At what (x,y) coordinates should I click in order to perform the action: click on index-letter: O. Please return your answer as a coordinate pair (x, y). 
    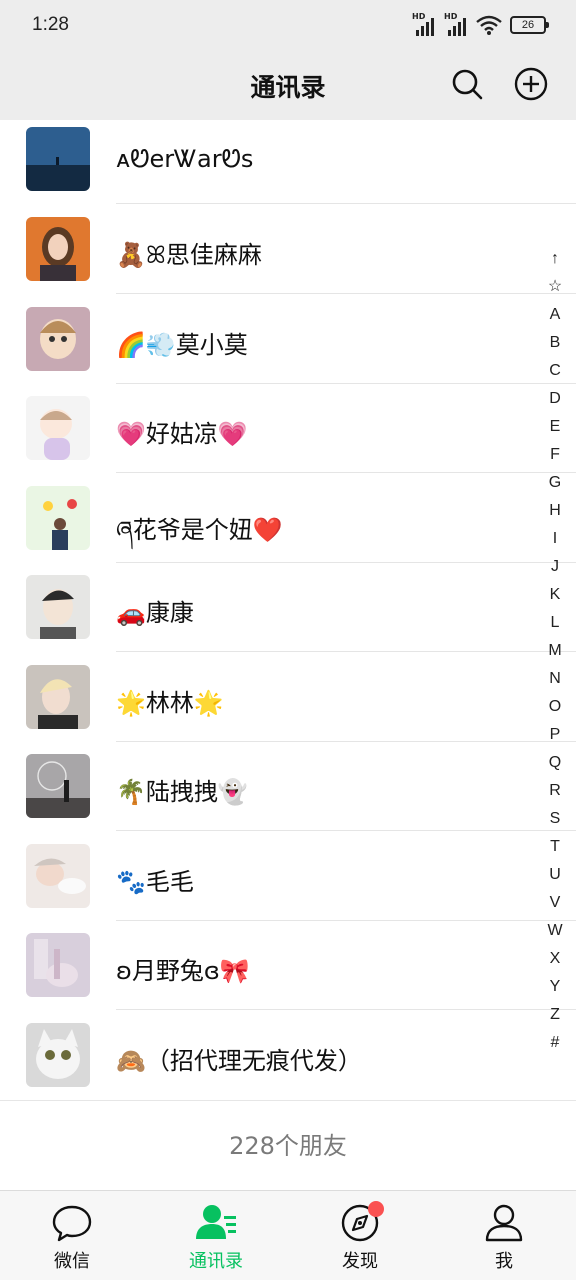
    Looking at the image, I should click on (555, 707).